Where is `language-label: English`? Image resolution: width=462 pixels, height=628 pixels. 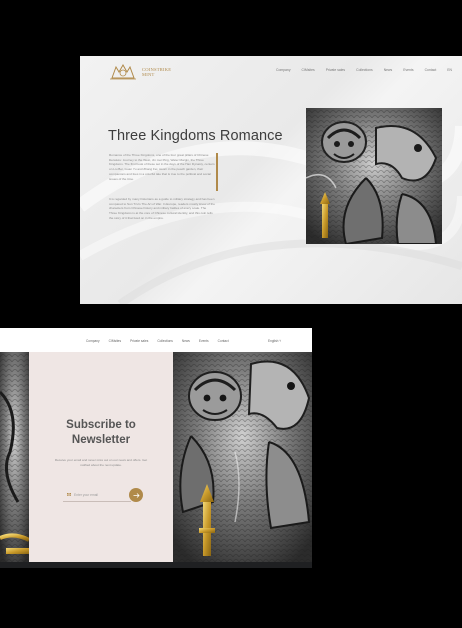 language-label: English is located at coordinates (273, 341).